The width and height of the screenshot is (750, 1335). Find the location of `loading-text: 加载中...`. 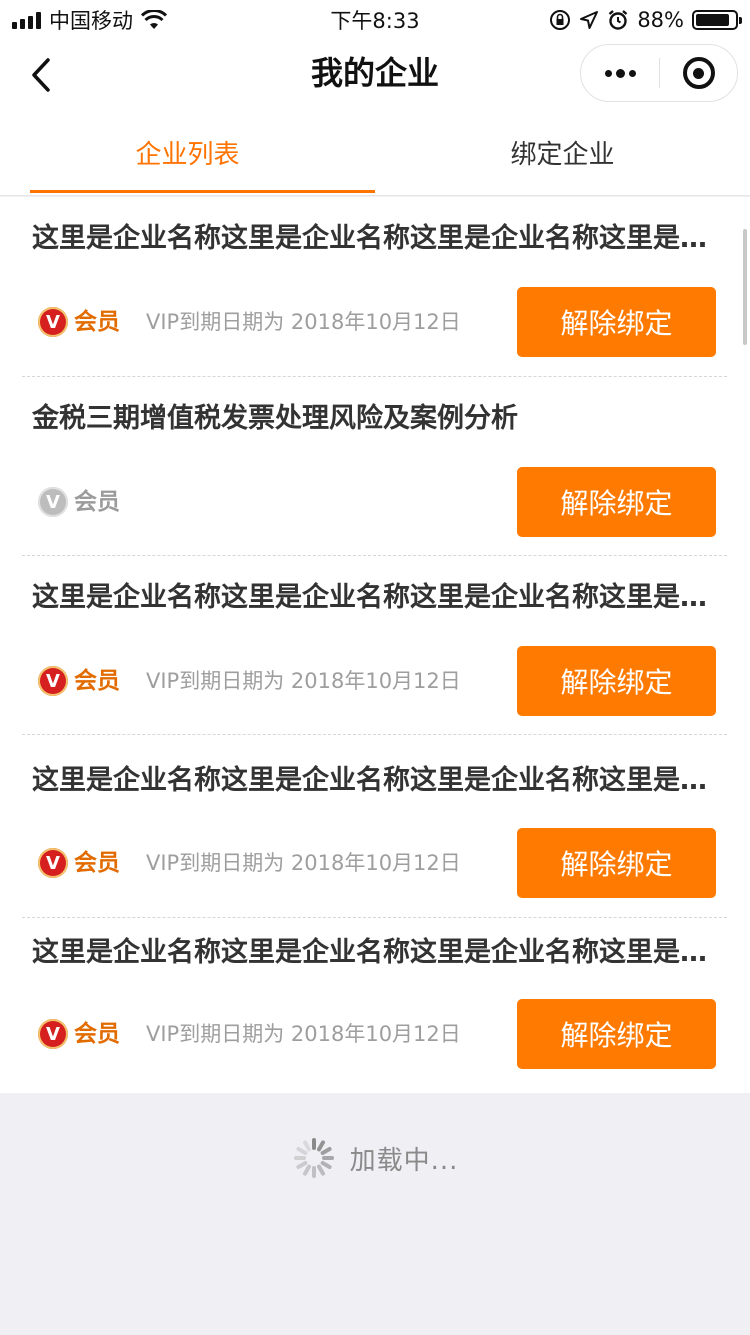

loading-text: 加载中... is located at coordinates (404, 1160).